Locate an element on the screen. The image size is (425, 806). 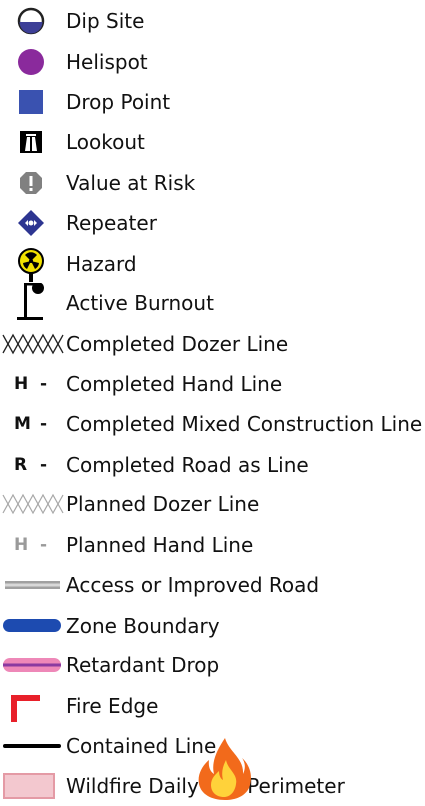
legend-label: Dip Site is located at coordinates (105, 21).